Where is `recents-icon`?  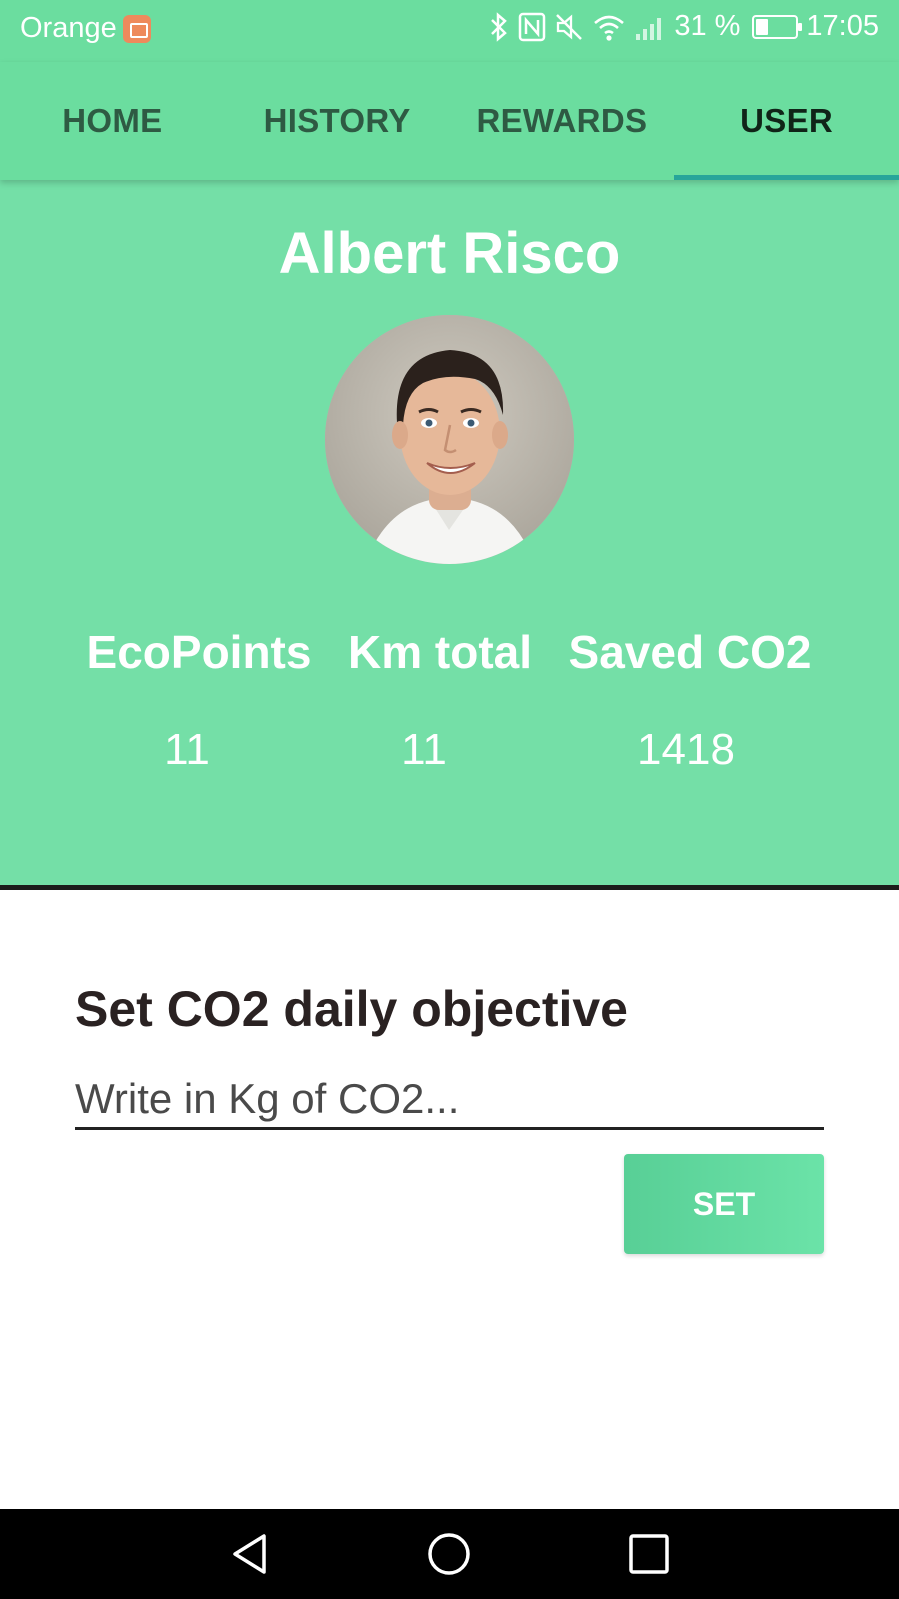
recents-icon is located at coordinates (649, 1554).